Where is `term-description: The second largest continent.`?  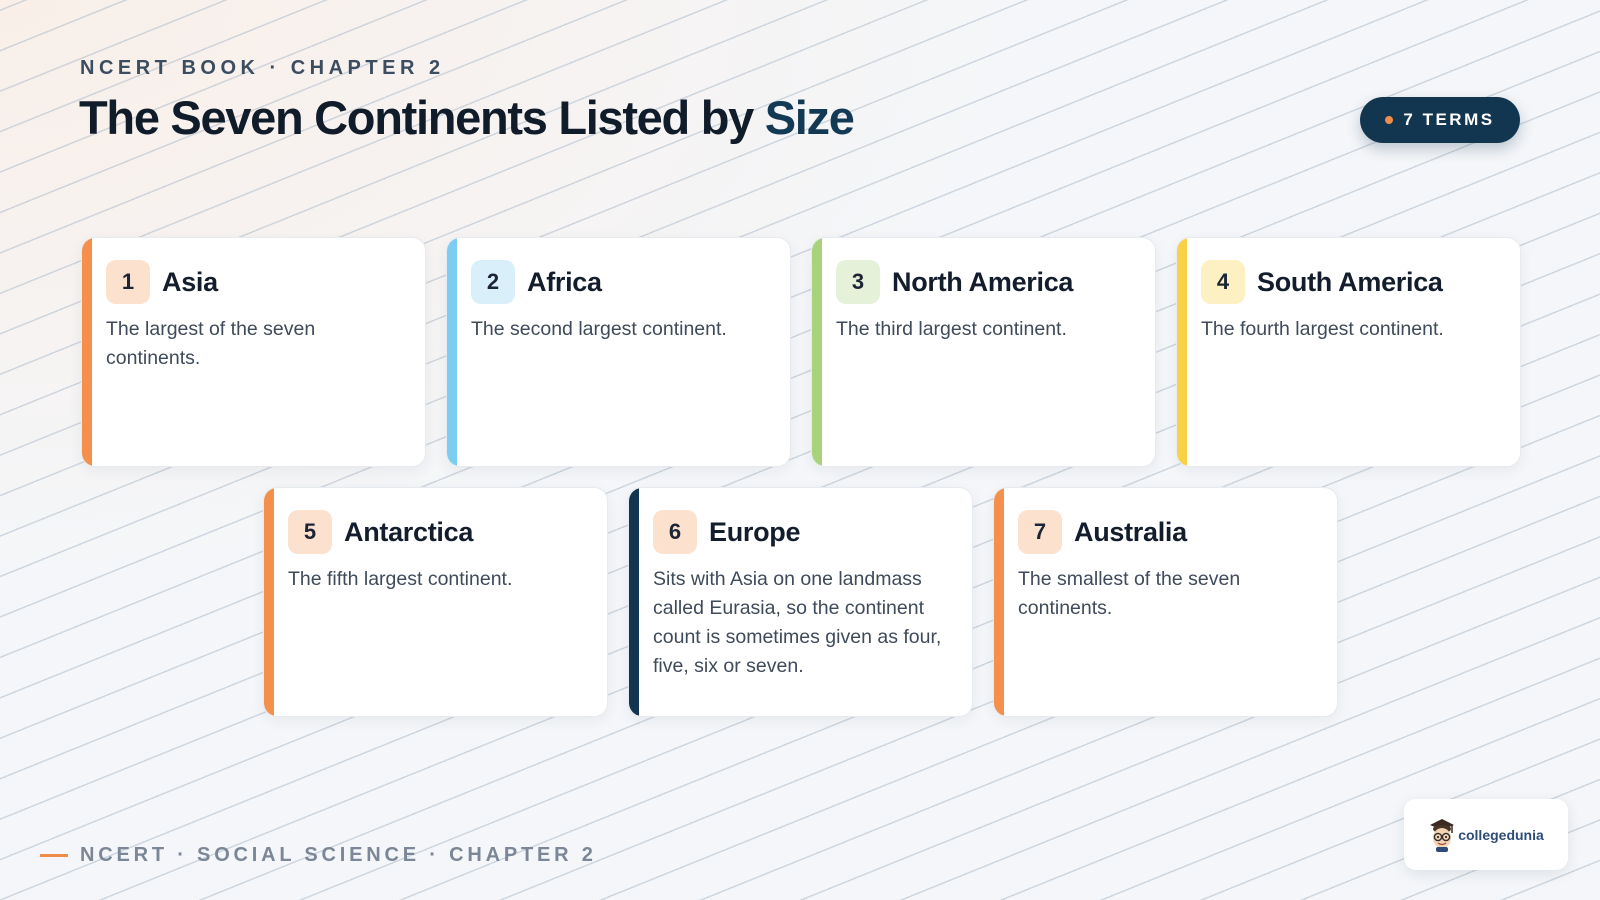 term-description: The second largest continent. is located at coordinates (599, 329).